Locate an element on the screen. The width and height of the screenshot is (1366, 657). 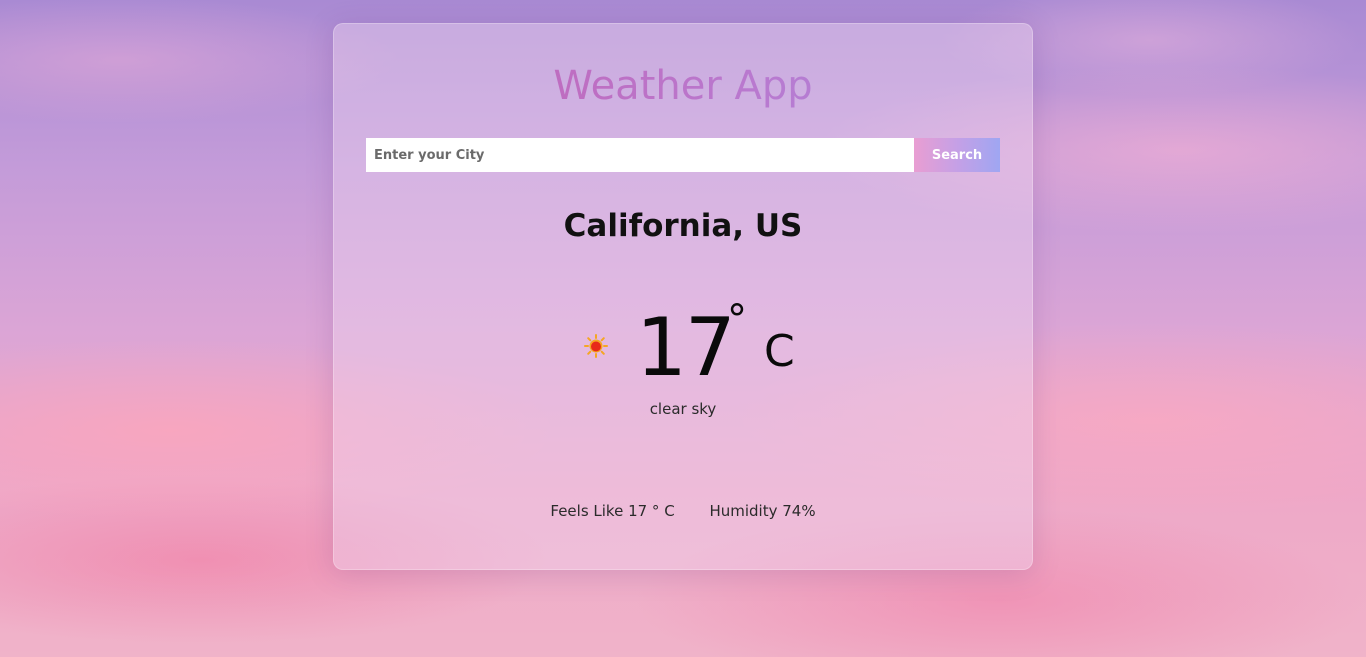
sun-icon is located at coordinates (596, 346).